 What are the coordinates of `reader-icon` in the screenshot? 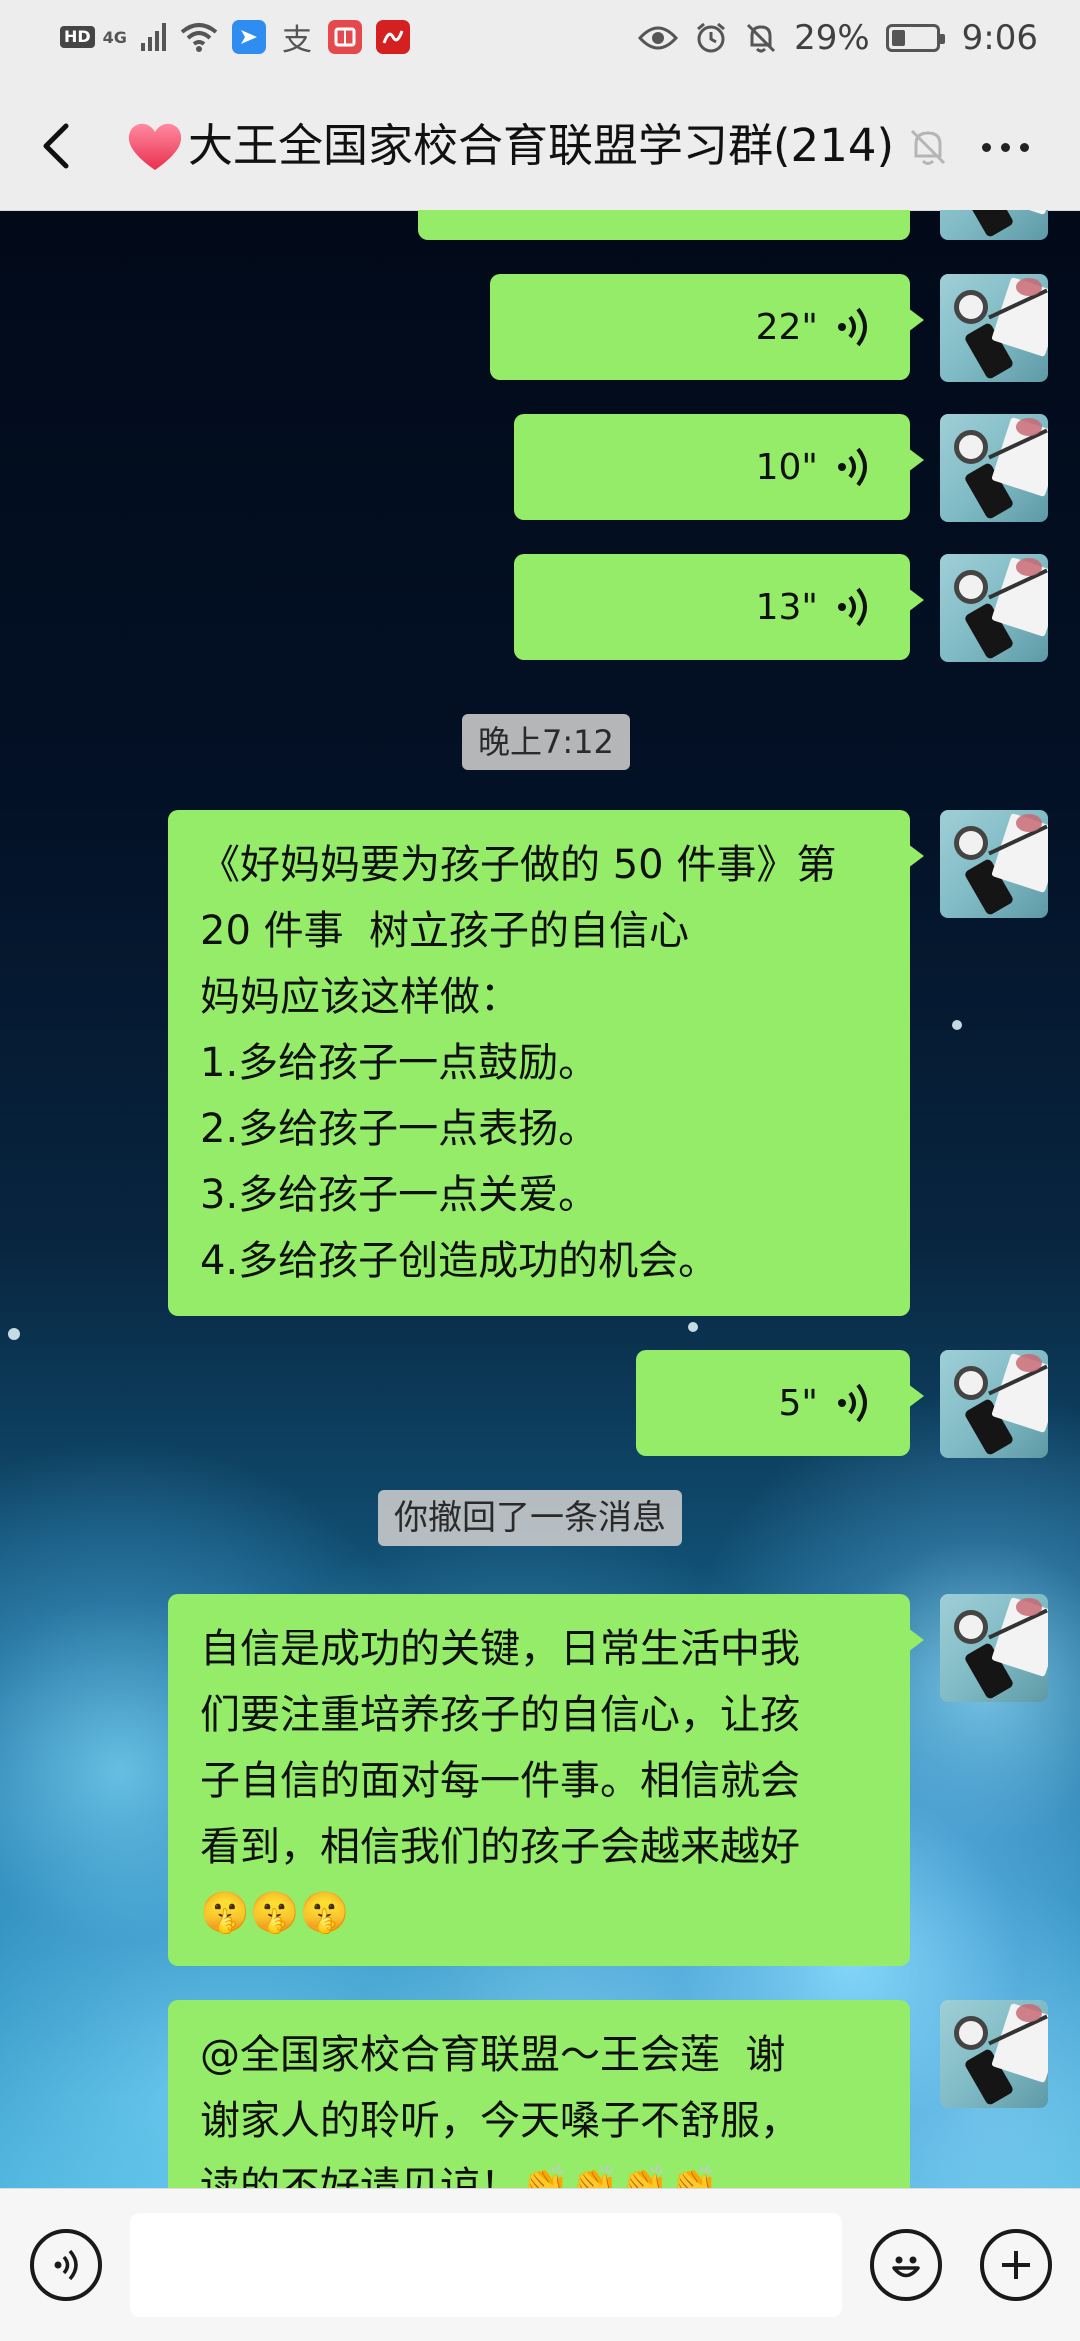 It's located at (344, 37).